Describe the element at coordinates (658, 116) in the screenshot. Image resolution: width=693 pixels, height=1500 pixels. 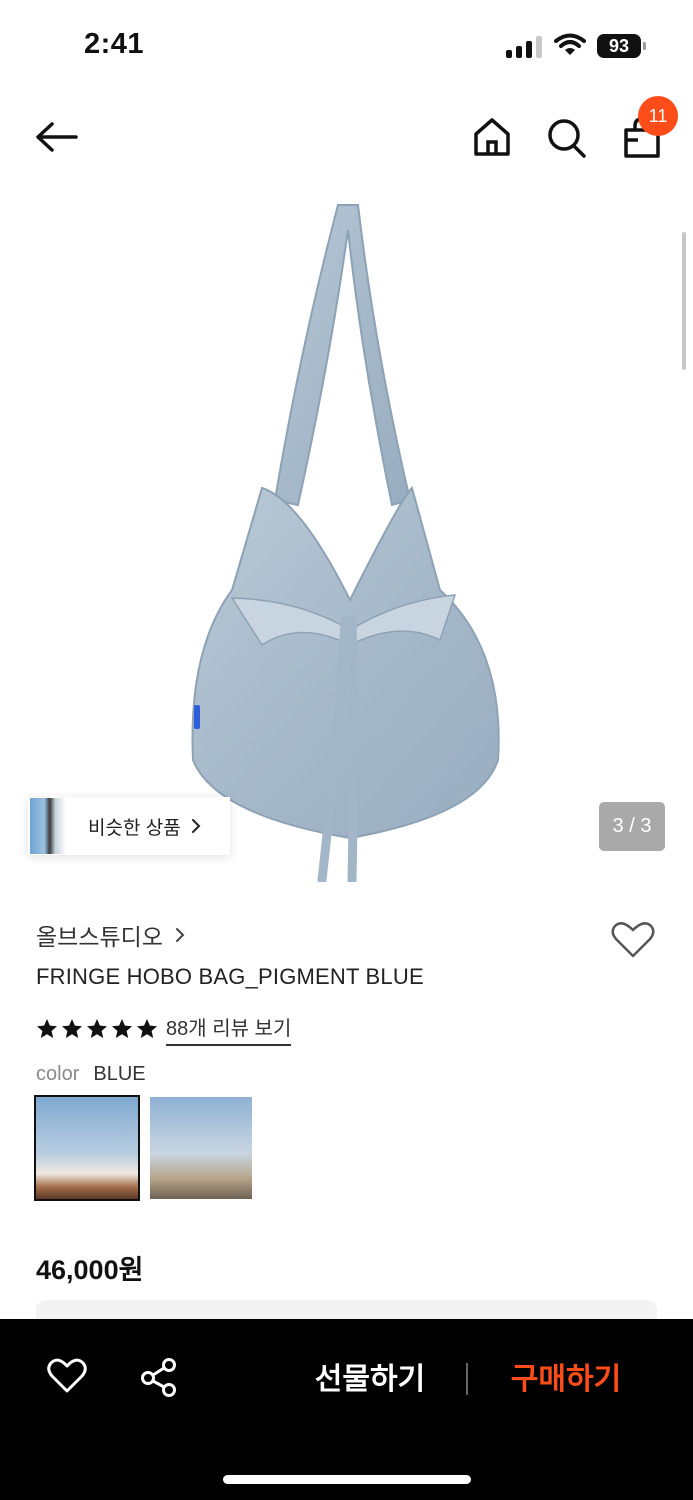
I see `cart-count-badge: 11` at that location.